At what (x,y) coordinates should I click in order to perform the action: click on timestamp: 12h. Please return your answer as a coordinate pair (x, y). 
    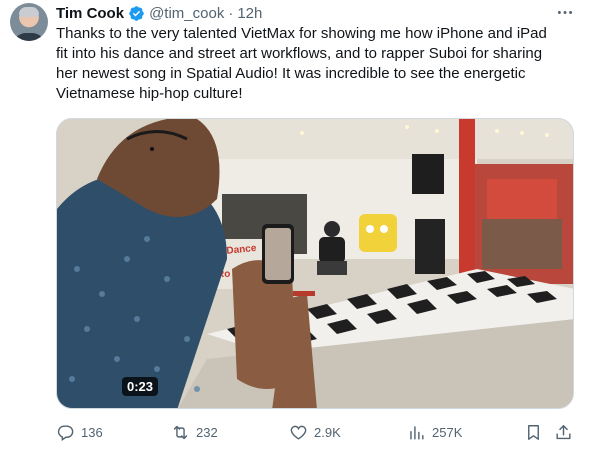
    Looking at the image, I should click on (249, 13).